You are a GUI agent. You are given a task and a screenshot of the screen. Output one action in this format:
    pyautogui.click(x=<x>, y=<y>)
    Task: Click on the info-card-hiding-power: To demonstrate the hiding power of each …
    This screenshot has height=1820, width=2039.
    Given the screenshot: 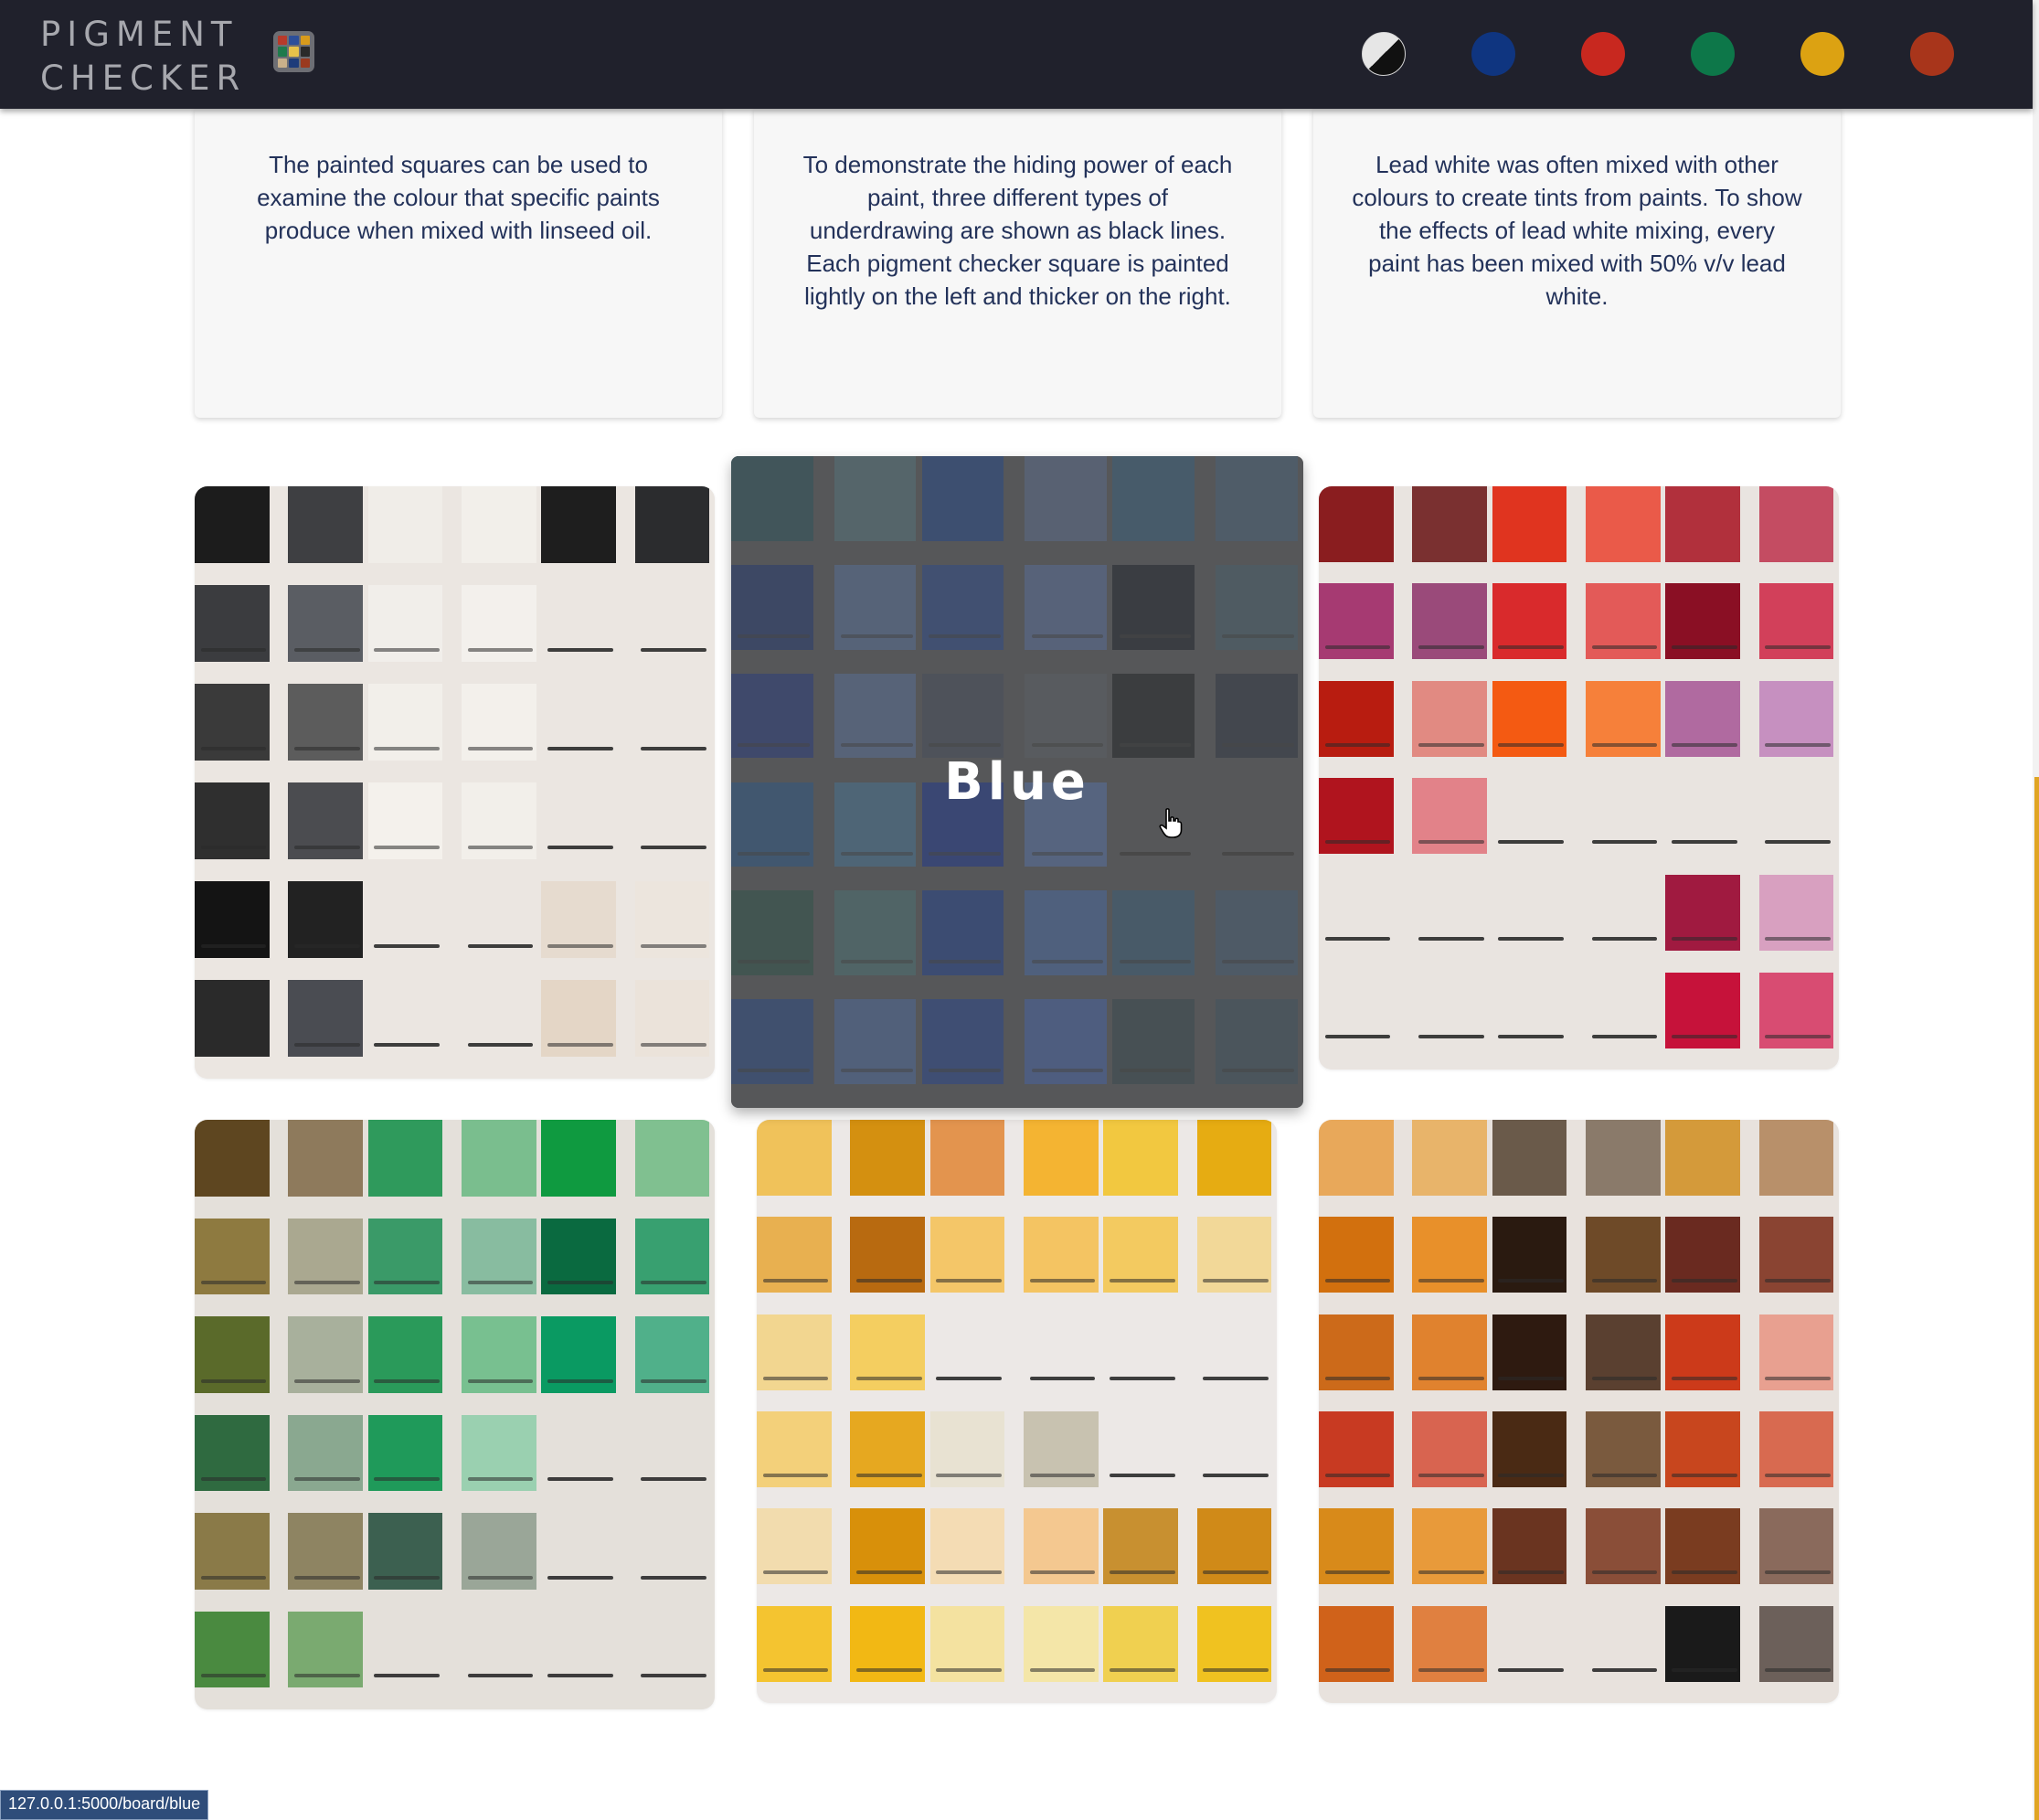 What is the action you would take?
    pyautogui.click(x=1017, y=263)
    